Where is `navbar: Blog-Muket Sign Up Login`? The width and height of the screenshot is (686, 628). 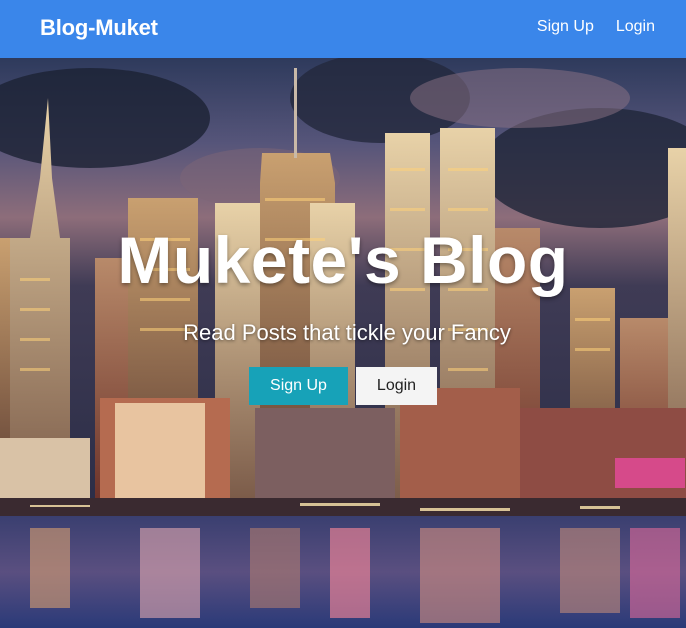 navbar: Blog-Muket Sign Up Login is located at coordinates (343, 29).